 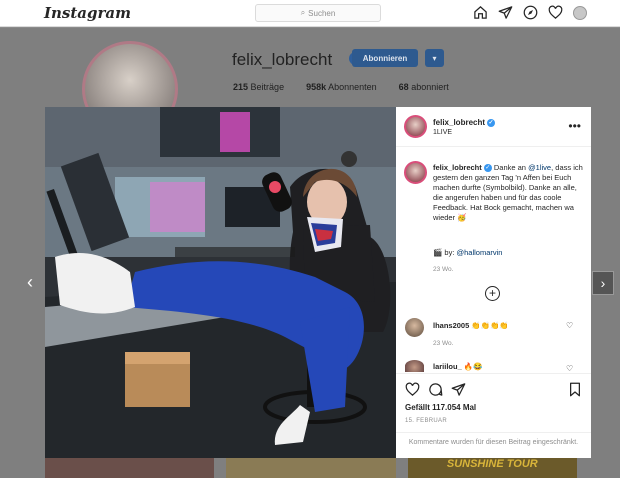 I want to click on previous-post-arrow-icon: ‹, so click(x=30, y=282).